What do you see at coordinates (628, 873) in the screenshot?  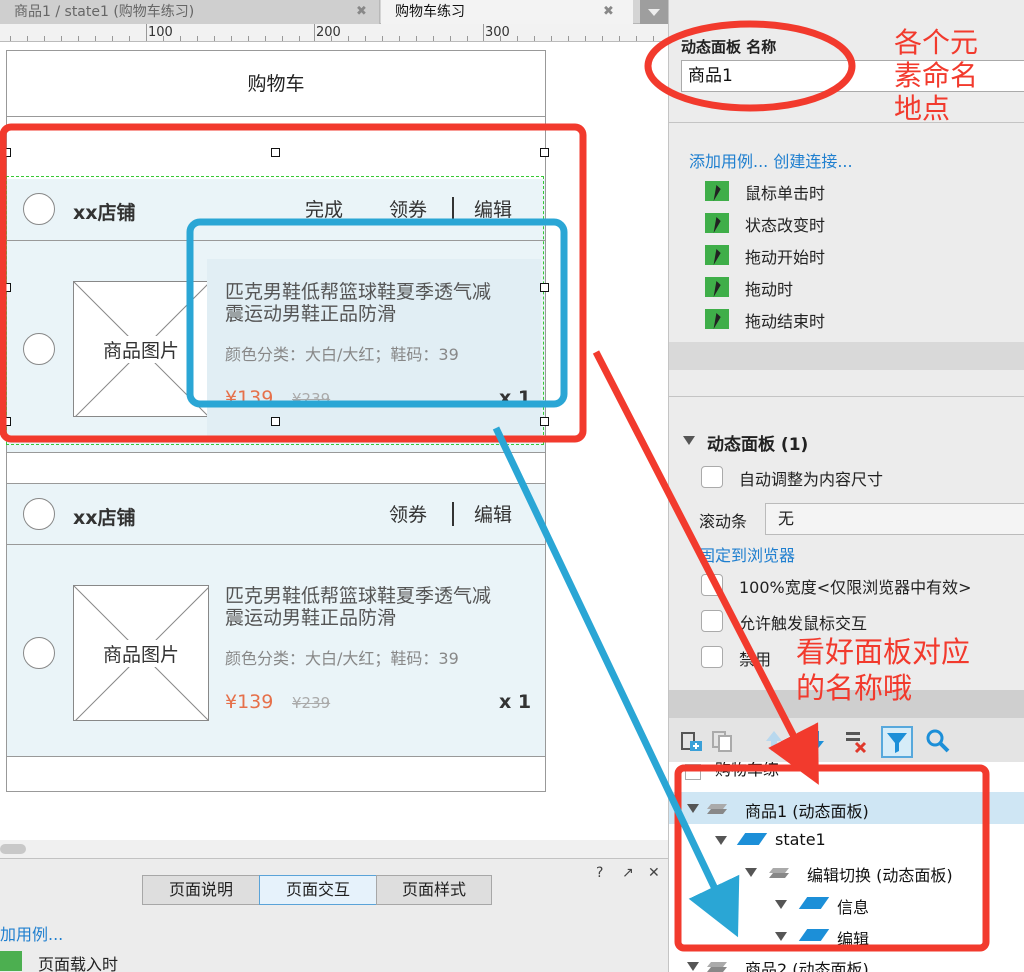 I see `popout-icon: ↗` at bounding box center [628, 873].